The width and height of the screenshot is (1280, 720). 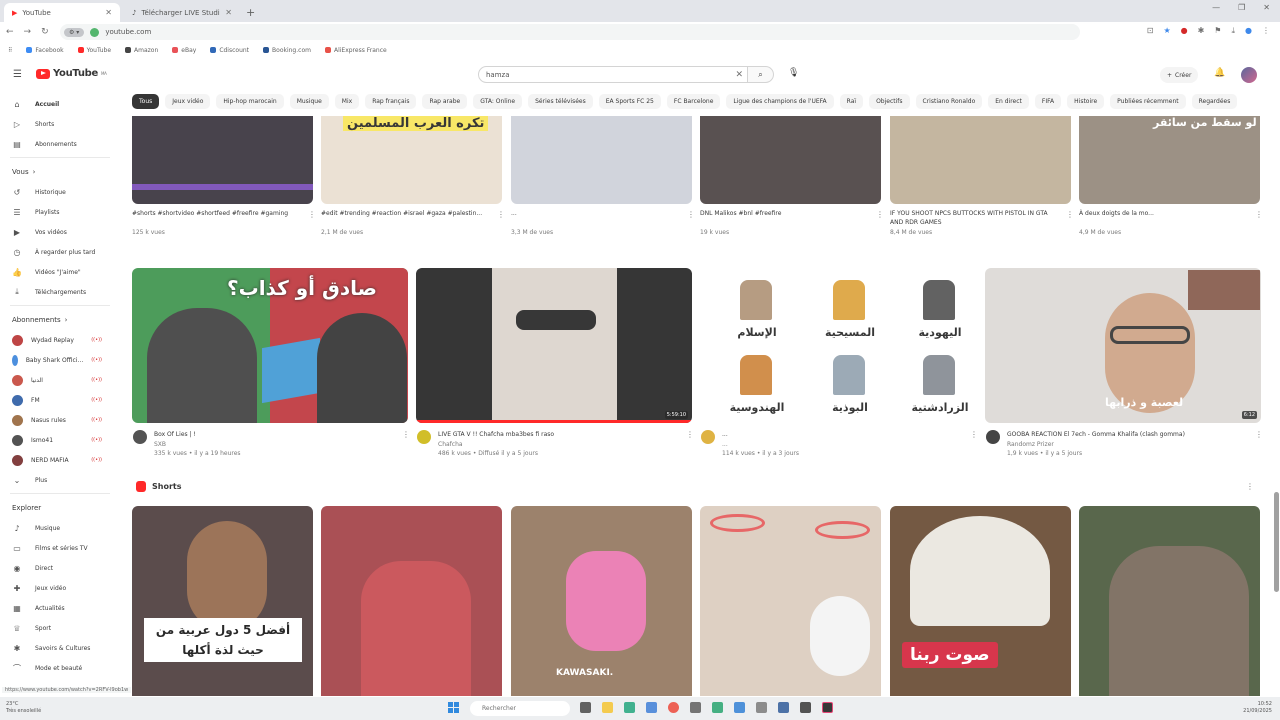 What do you see at coordinates (1257, 708) in the screenshot?
I see `system-clock: 10:52 21/09/2025` at bounding box center [1257, 708].